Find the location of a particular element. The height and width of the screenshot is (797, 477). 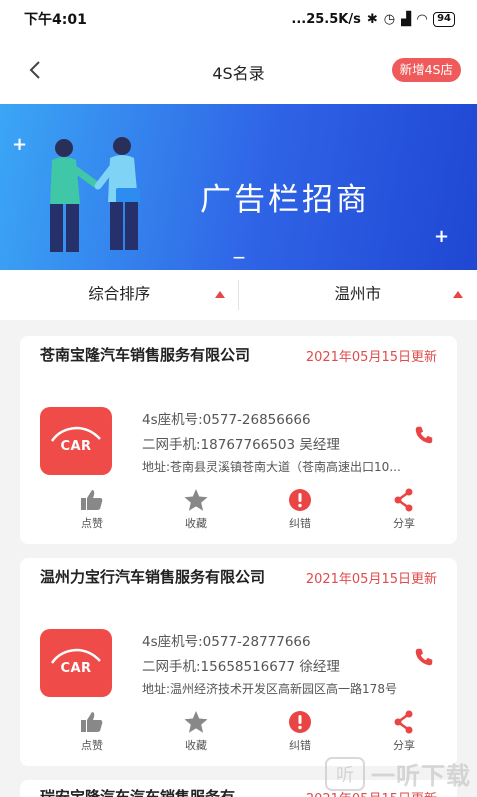

mobile: 二网手机:18767766503 吴经理 is located at coordinates (241, 445).